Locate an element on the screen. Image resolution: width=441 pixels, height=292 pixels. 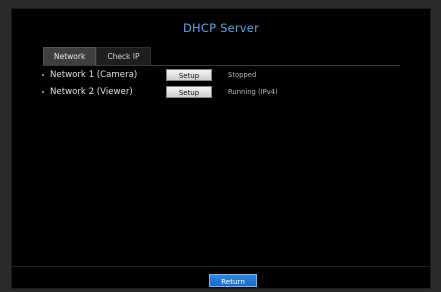
network-1-status: Stopped is located at coordinates (242, 75).